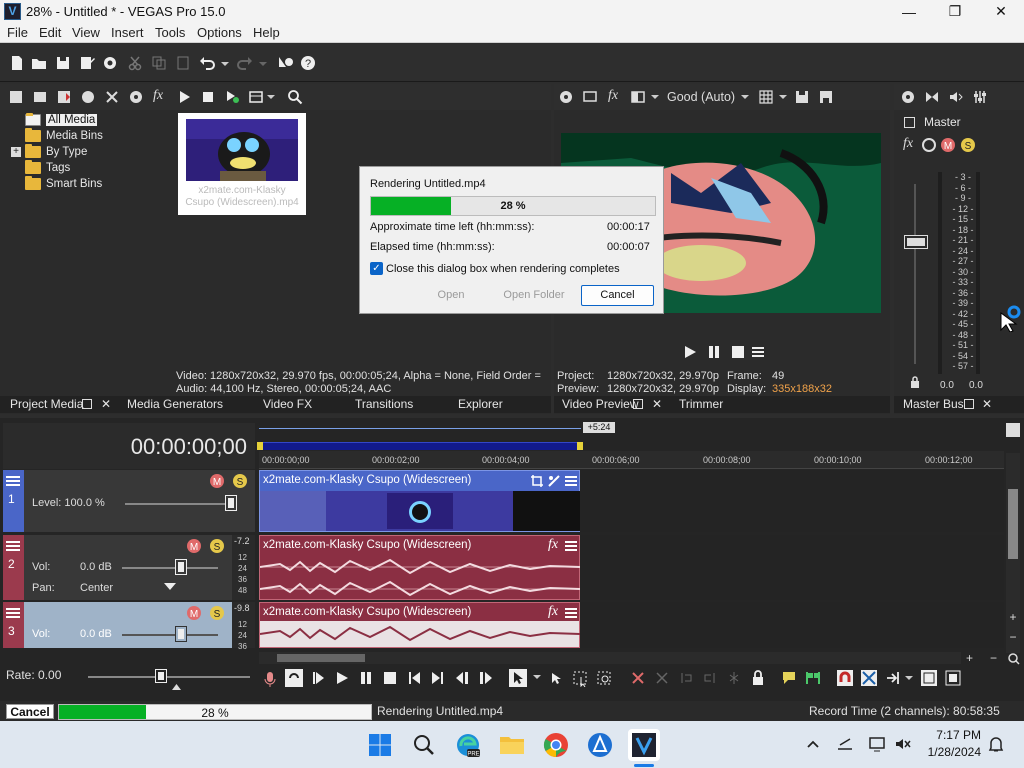 This screenshot has height=768, width=1024. I want to click on mixer-gear-icon, so click(908, 97).